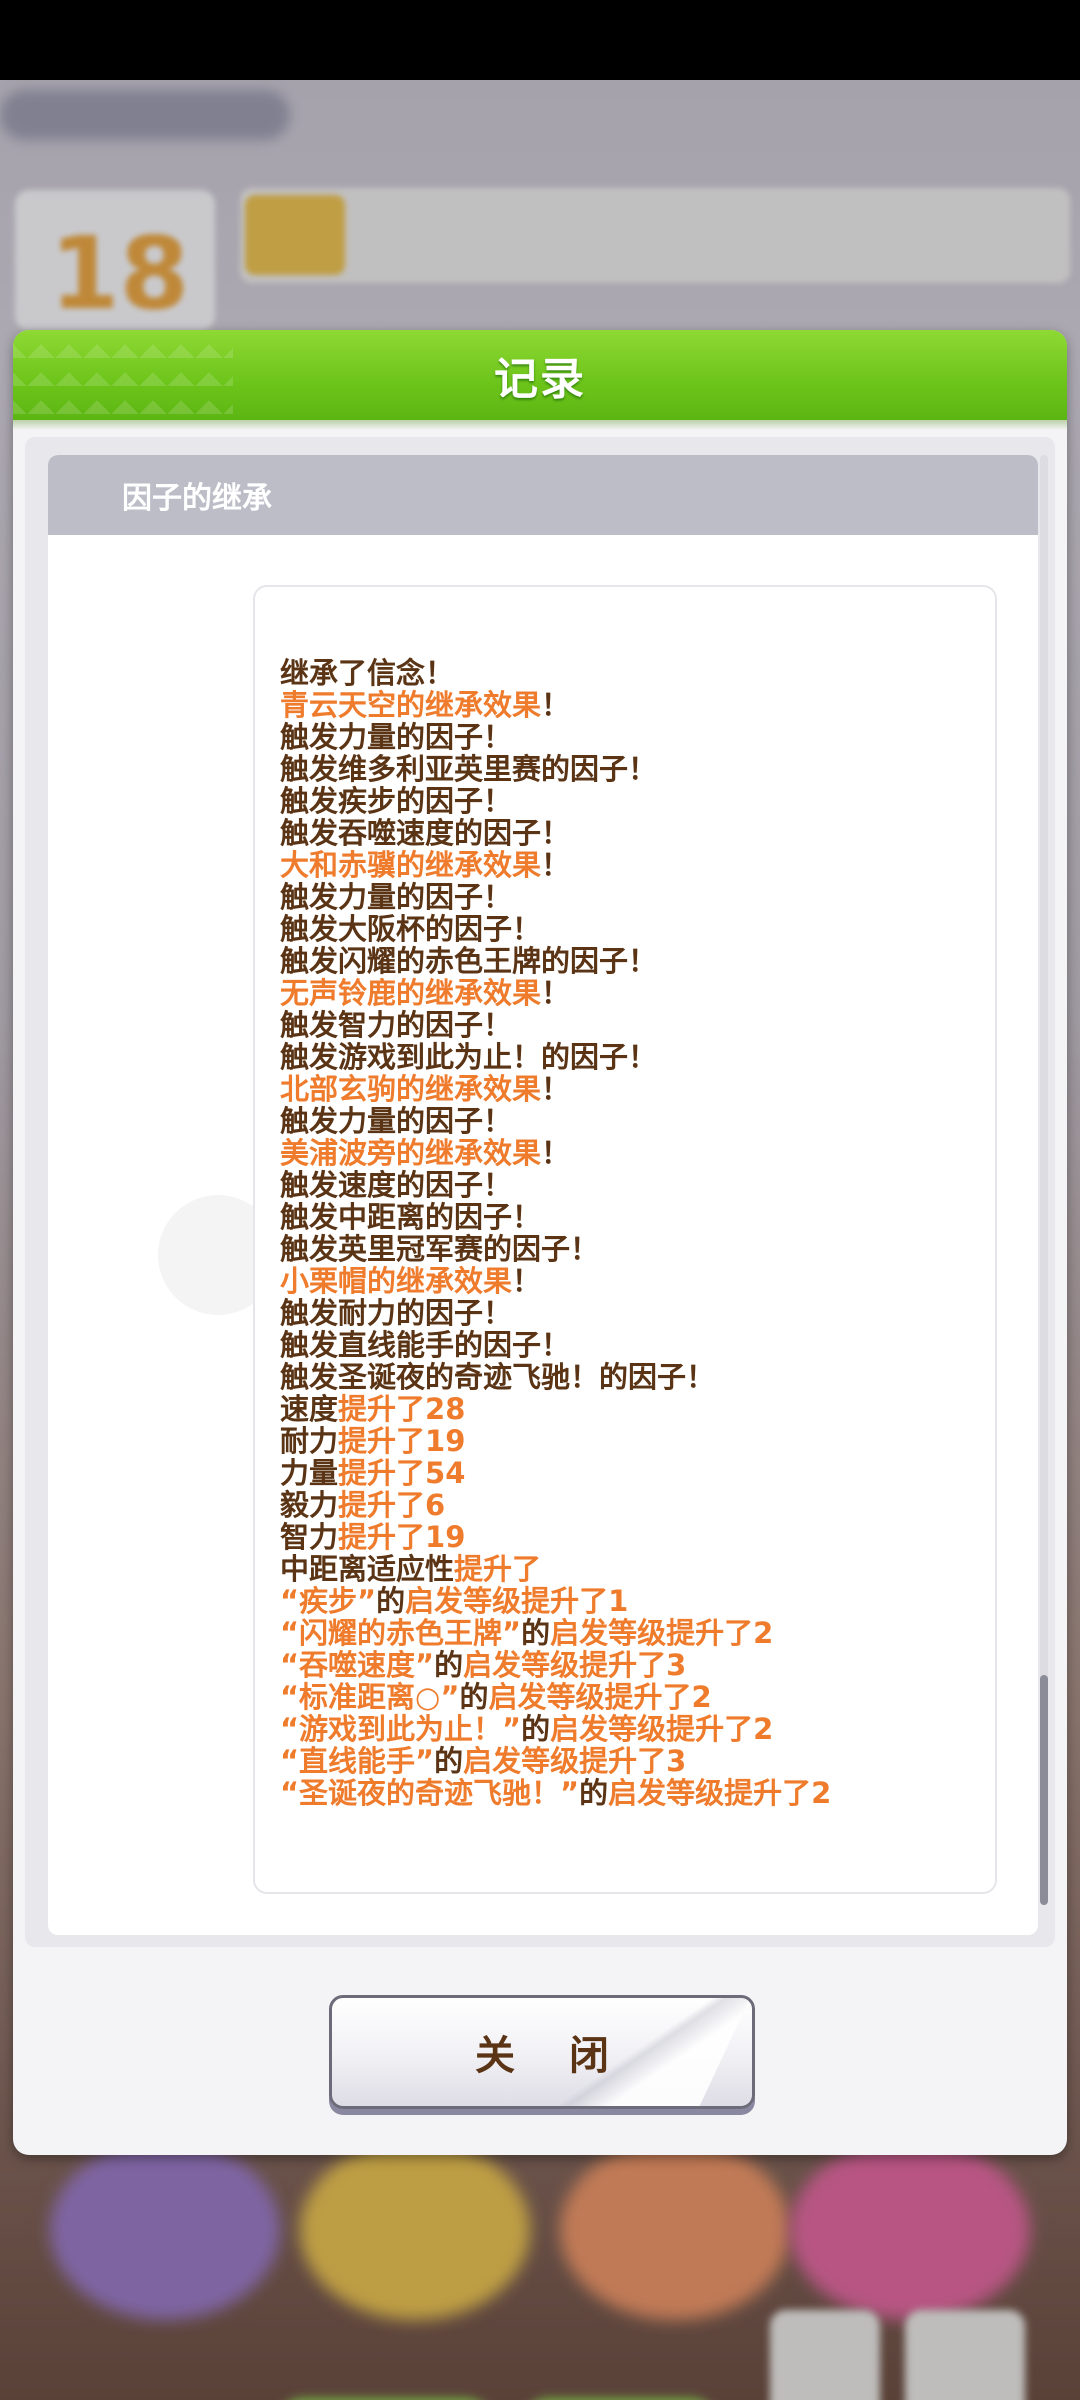 The height and width of the screenshot is (2400, 1080). I want to click on log-line: “游戏到此为止！”的启发等级提升了2, so click(632, 1729).